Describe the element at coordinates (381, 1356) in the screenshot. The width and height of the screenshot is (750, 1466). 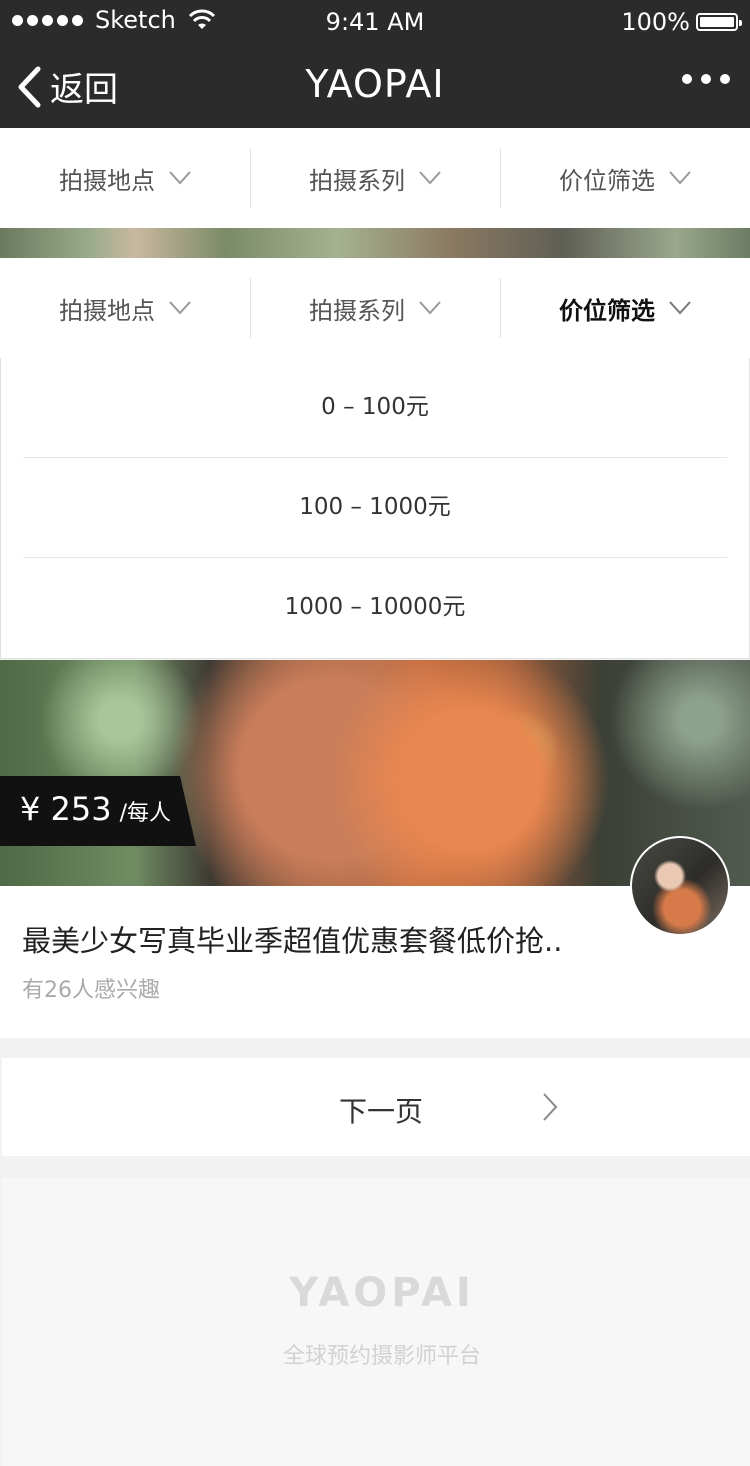
I see `footer-tagline: 全球预约摄影师平台` at that location.